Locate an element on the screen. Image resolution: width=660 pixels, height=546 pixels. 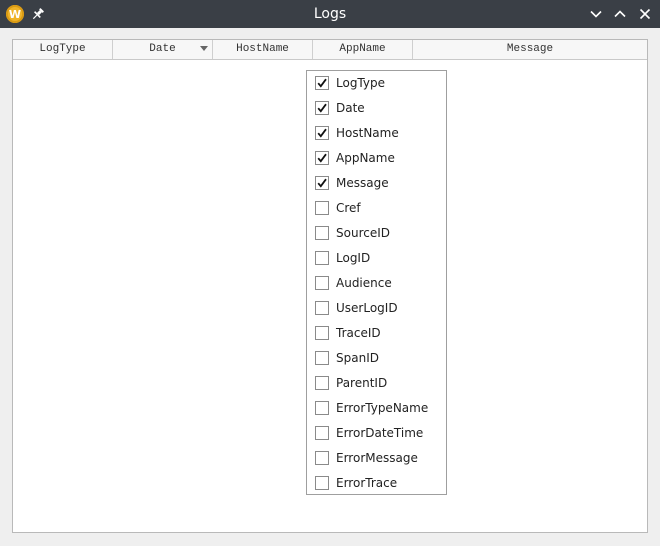
column-header-date: Date is located at coordinates (163, 49).